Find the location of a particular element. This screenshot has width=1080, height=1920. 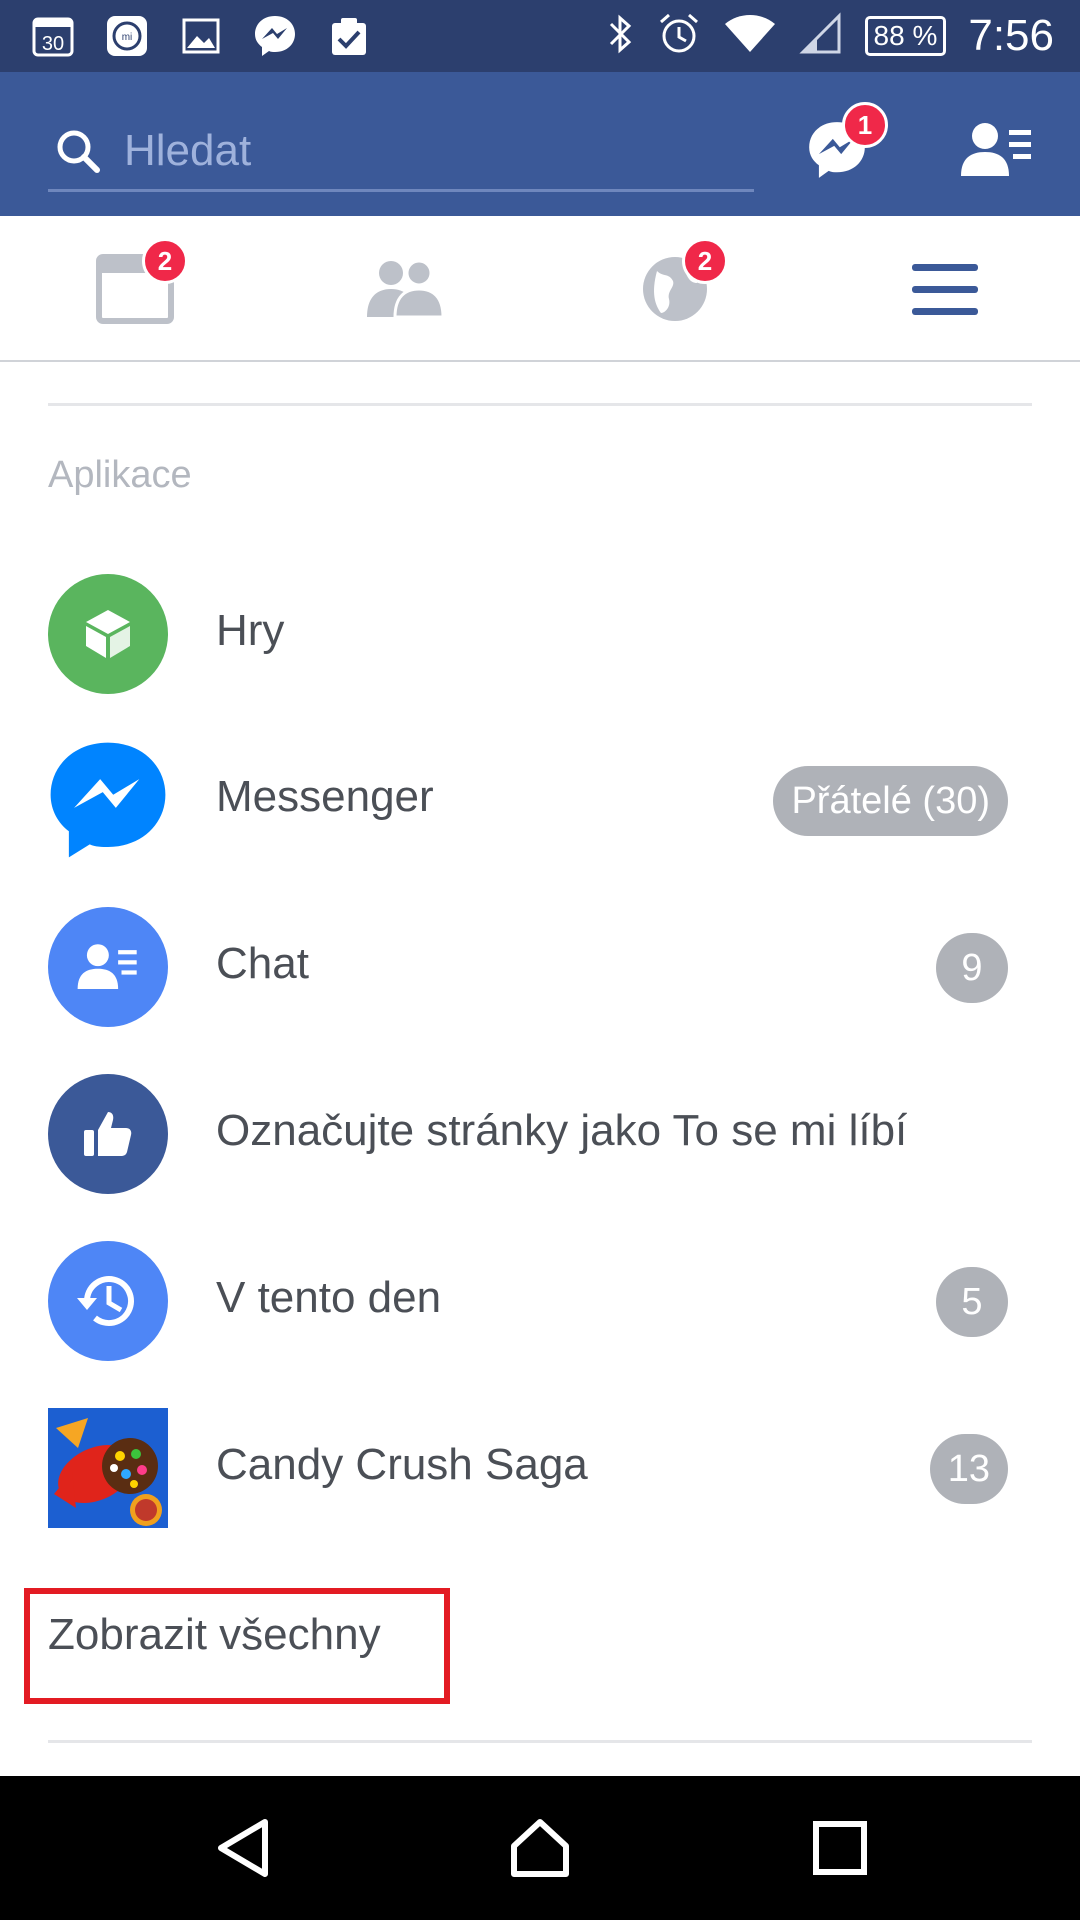

app-item-on-this-day: V tento den 5 is located at coordinates (540, 1300).